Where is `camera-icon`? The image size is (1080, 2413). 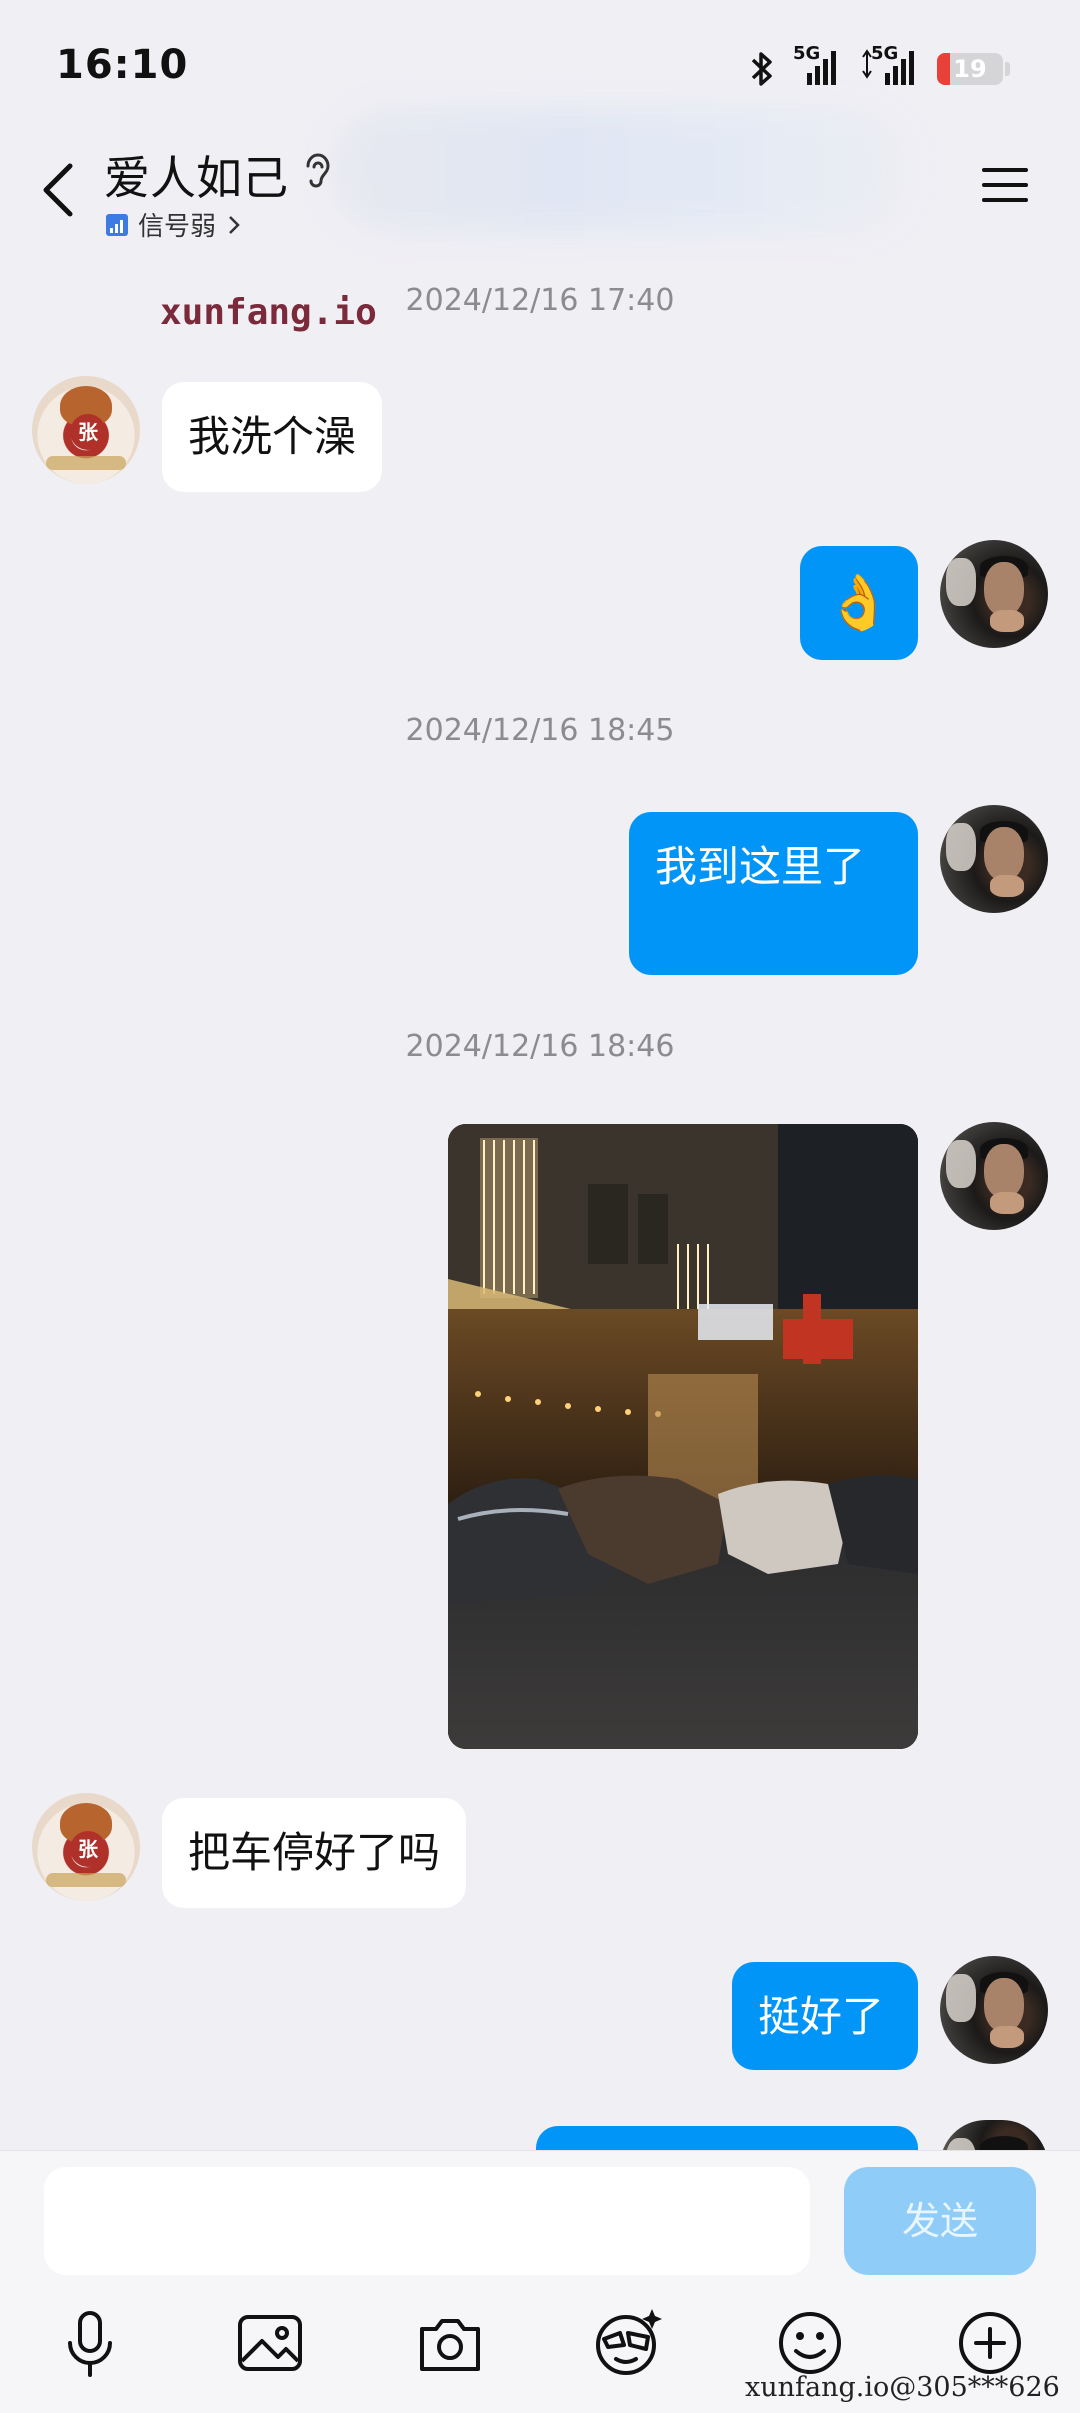 camera-icon is located at coordinates (450, 2343).